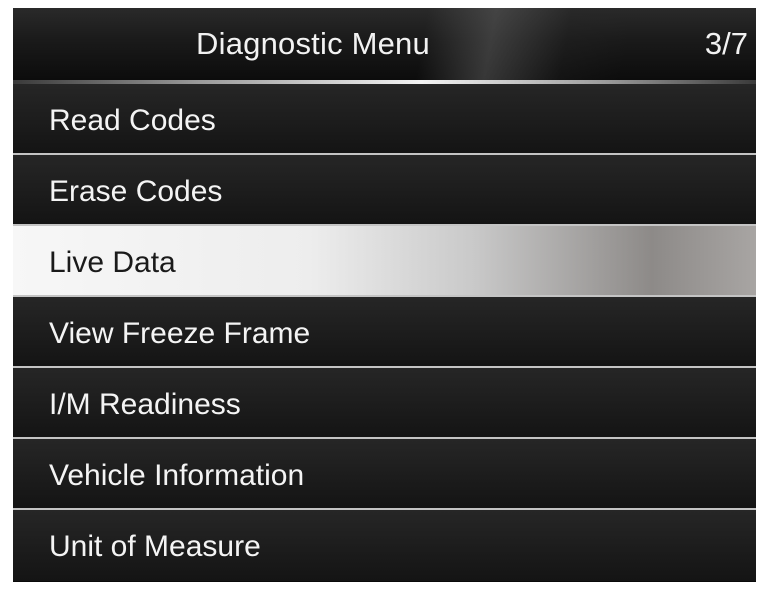 The width and height of the screenshot is (769, 590). What do you see at coordinates (726, 43) in the screenshot?
I see `page-indicator: 3/7` at bounding box center [726, 43].